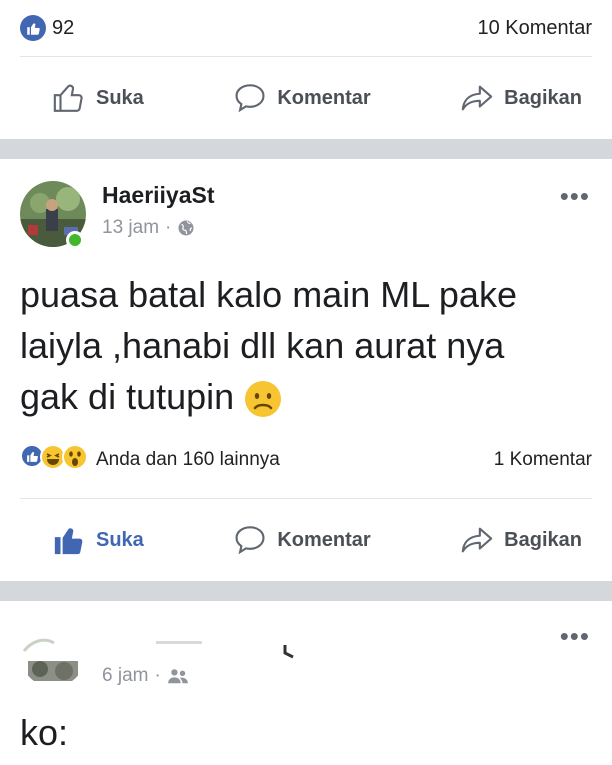 The width and height of the screenshot is (612, 765). Describe the element at coordinates (288, 652) in the screenshot. I see `redacted-glyph-icon` at that location.